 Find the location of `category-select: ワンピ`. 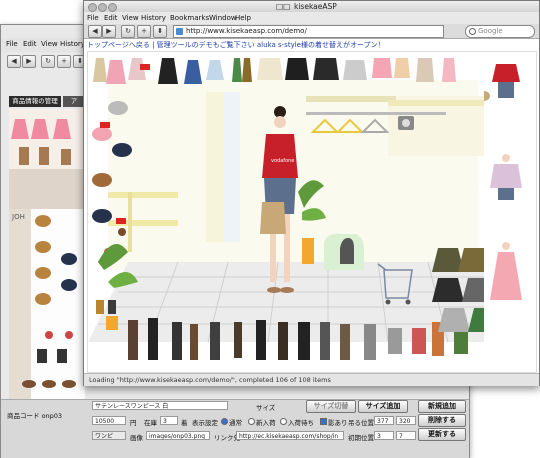

category-select: ワンピ is located at coordinates (109, 435).